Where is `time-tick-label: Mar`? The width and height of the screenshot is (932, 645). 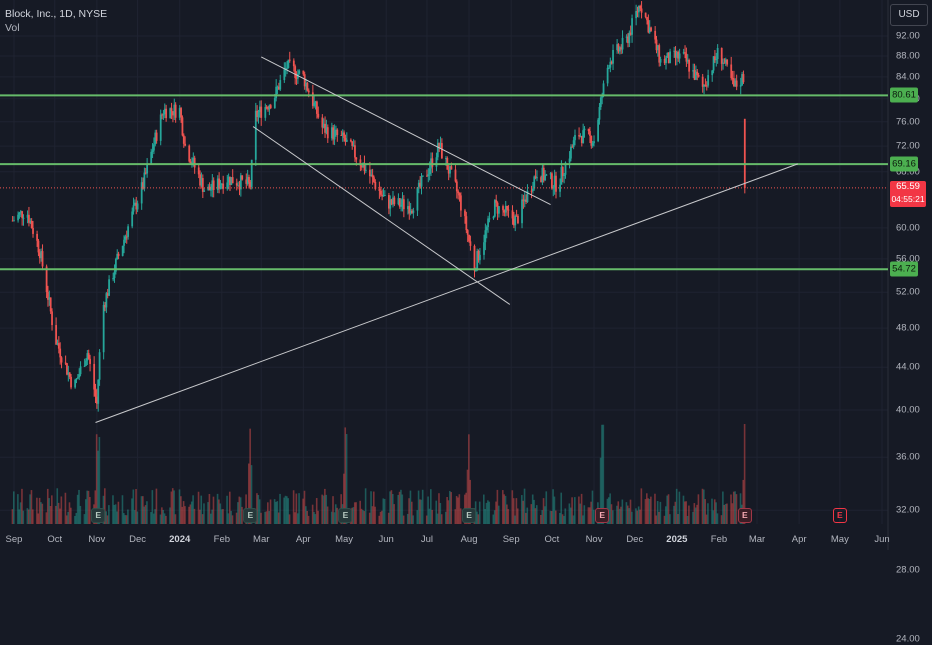
time-tick-label: Mar is located at coordinates (757, 539).